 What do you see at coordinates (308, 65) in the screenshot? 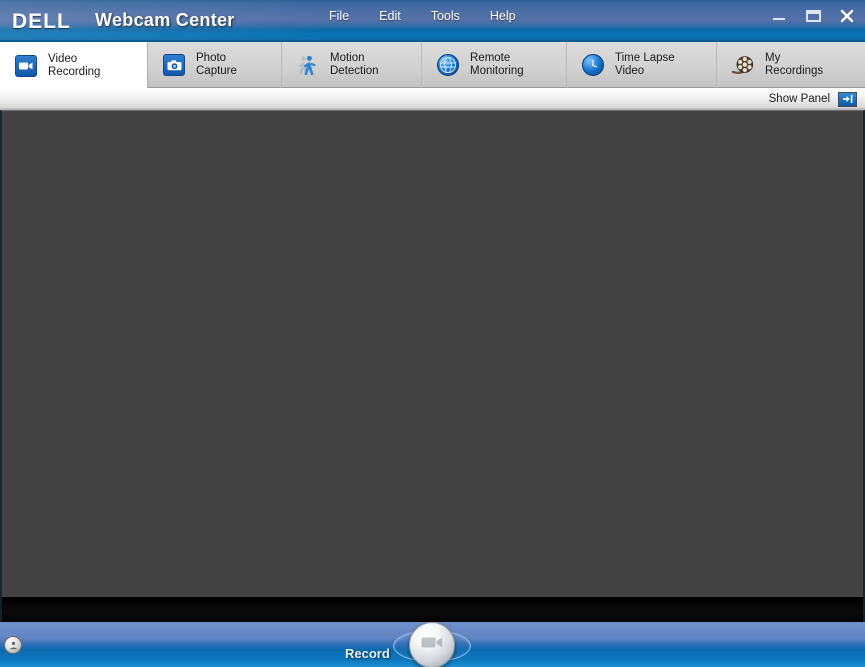
I see `walking-person-icon` at bounding box center [308, 65].